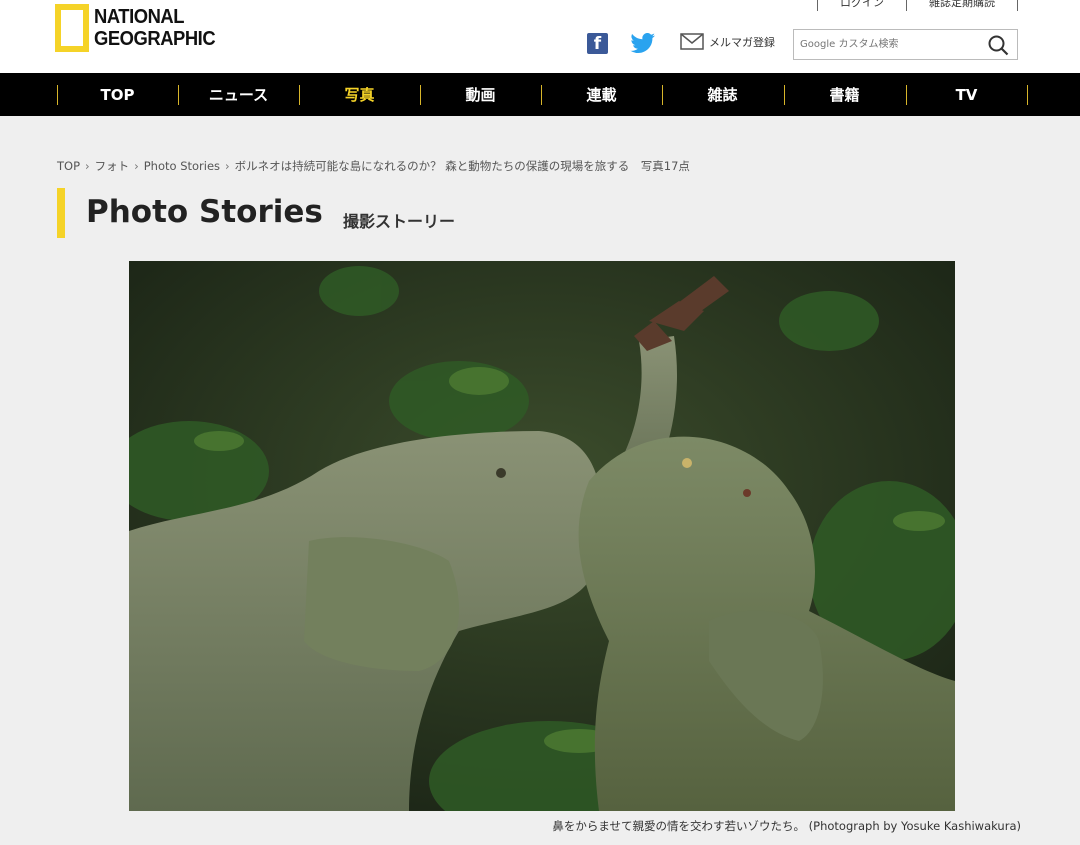  I want to click on nav-item-top: TOP, so click(117, 94).